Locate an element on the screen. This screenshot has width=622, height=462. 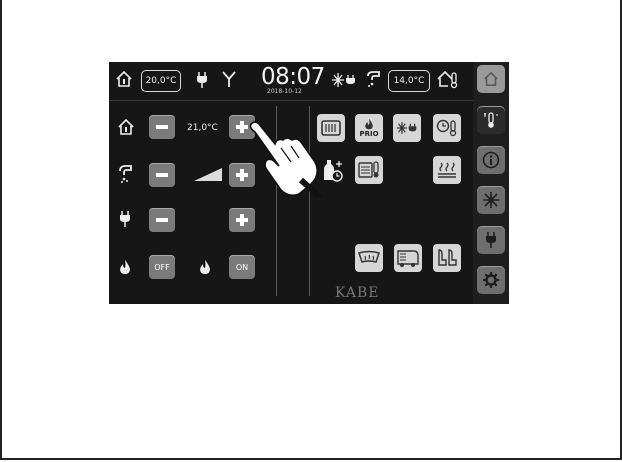
hot-water-tap-icon is located at coordinates (125, 174).